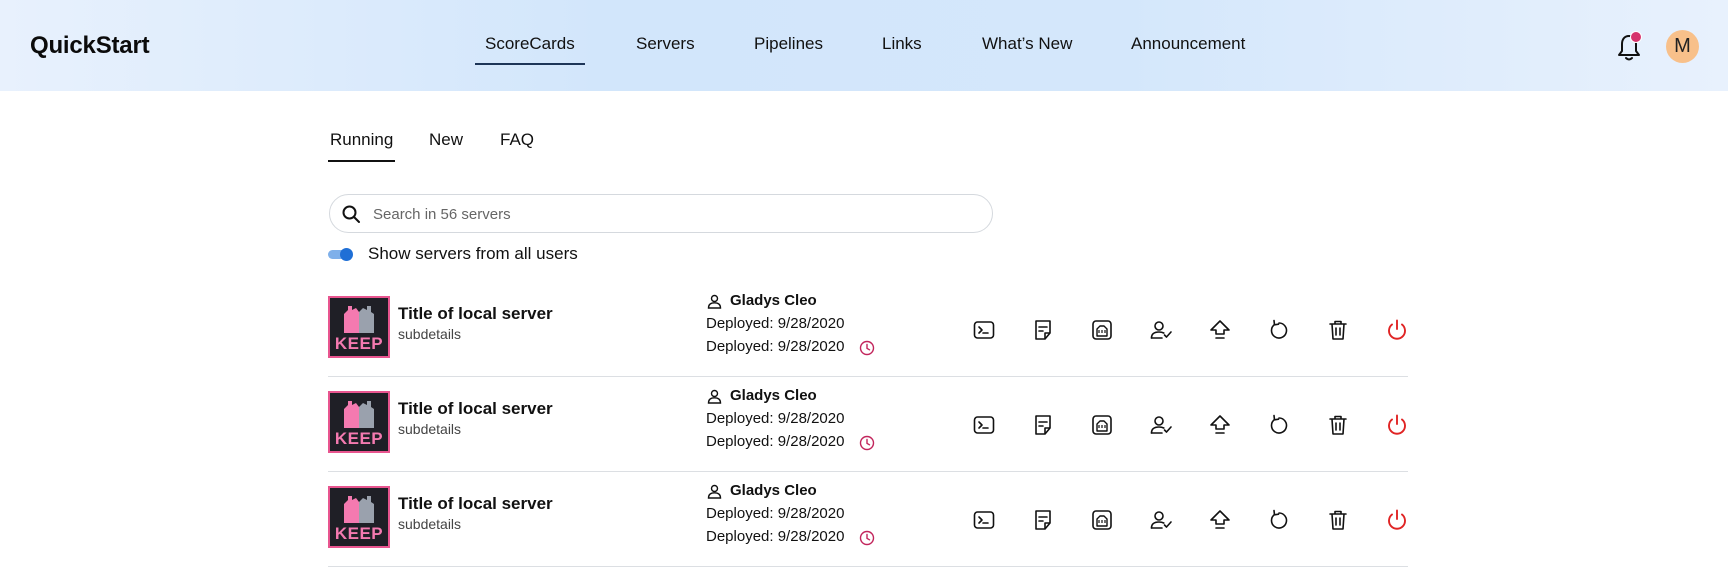 Image resolution: width=1728 pixels, height=578 pixels. What do you see at coordinates (473, 253) in the screenshot?
I see `toggle-label: Show servers from all users` at bounding box center [473, 253].